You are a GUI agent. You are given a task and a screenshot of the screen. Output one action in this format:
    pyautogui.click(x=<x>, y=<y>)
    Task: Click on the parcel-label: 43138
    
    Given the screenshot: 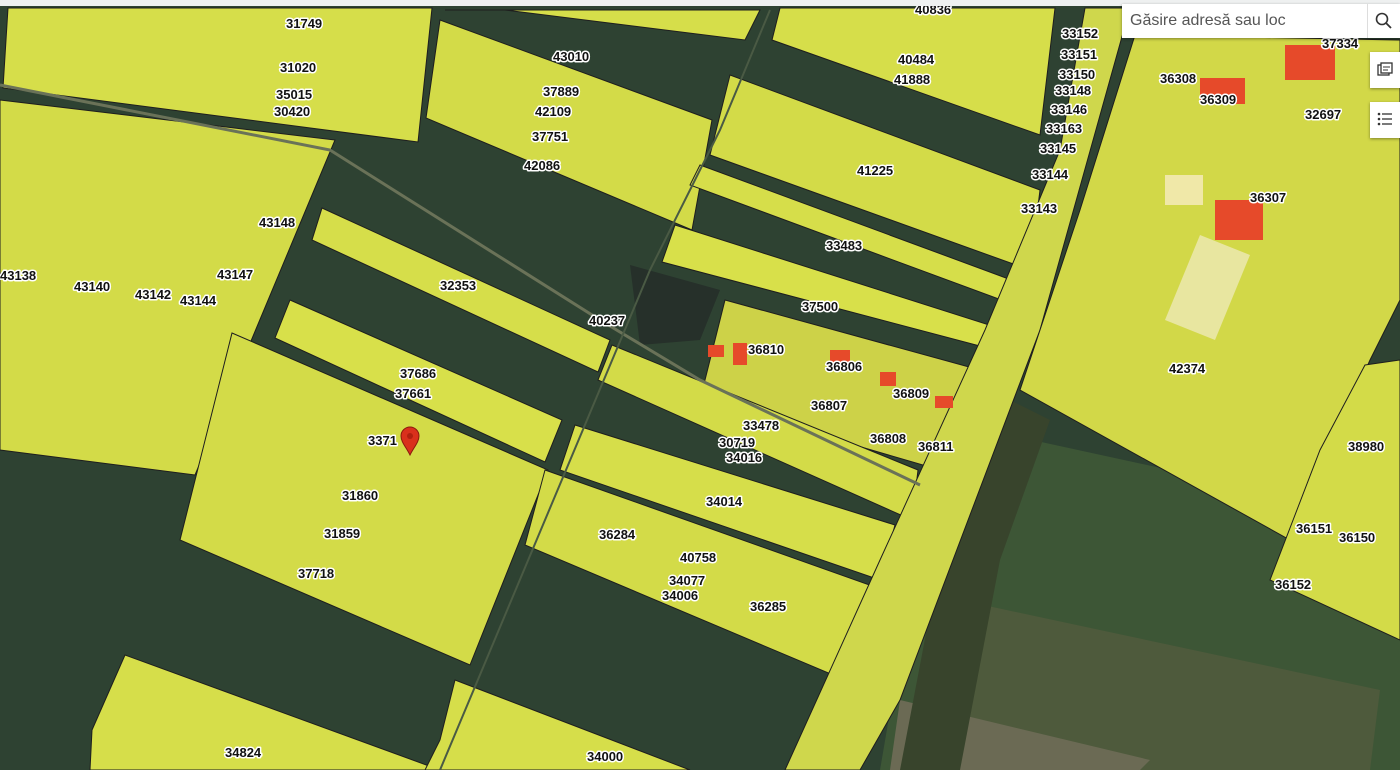 What is the action you would take?
    pyautogui.click(x=18, y=275)
    